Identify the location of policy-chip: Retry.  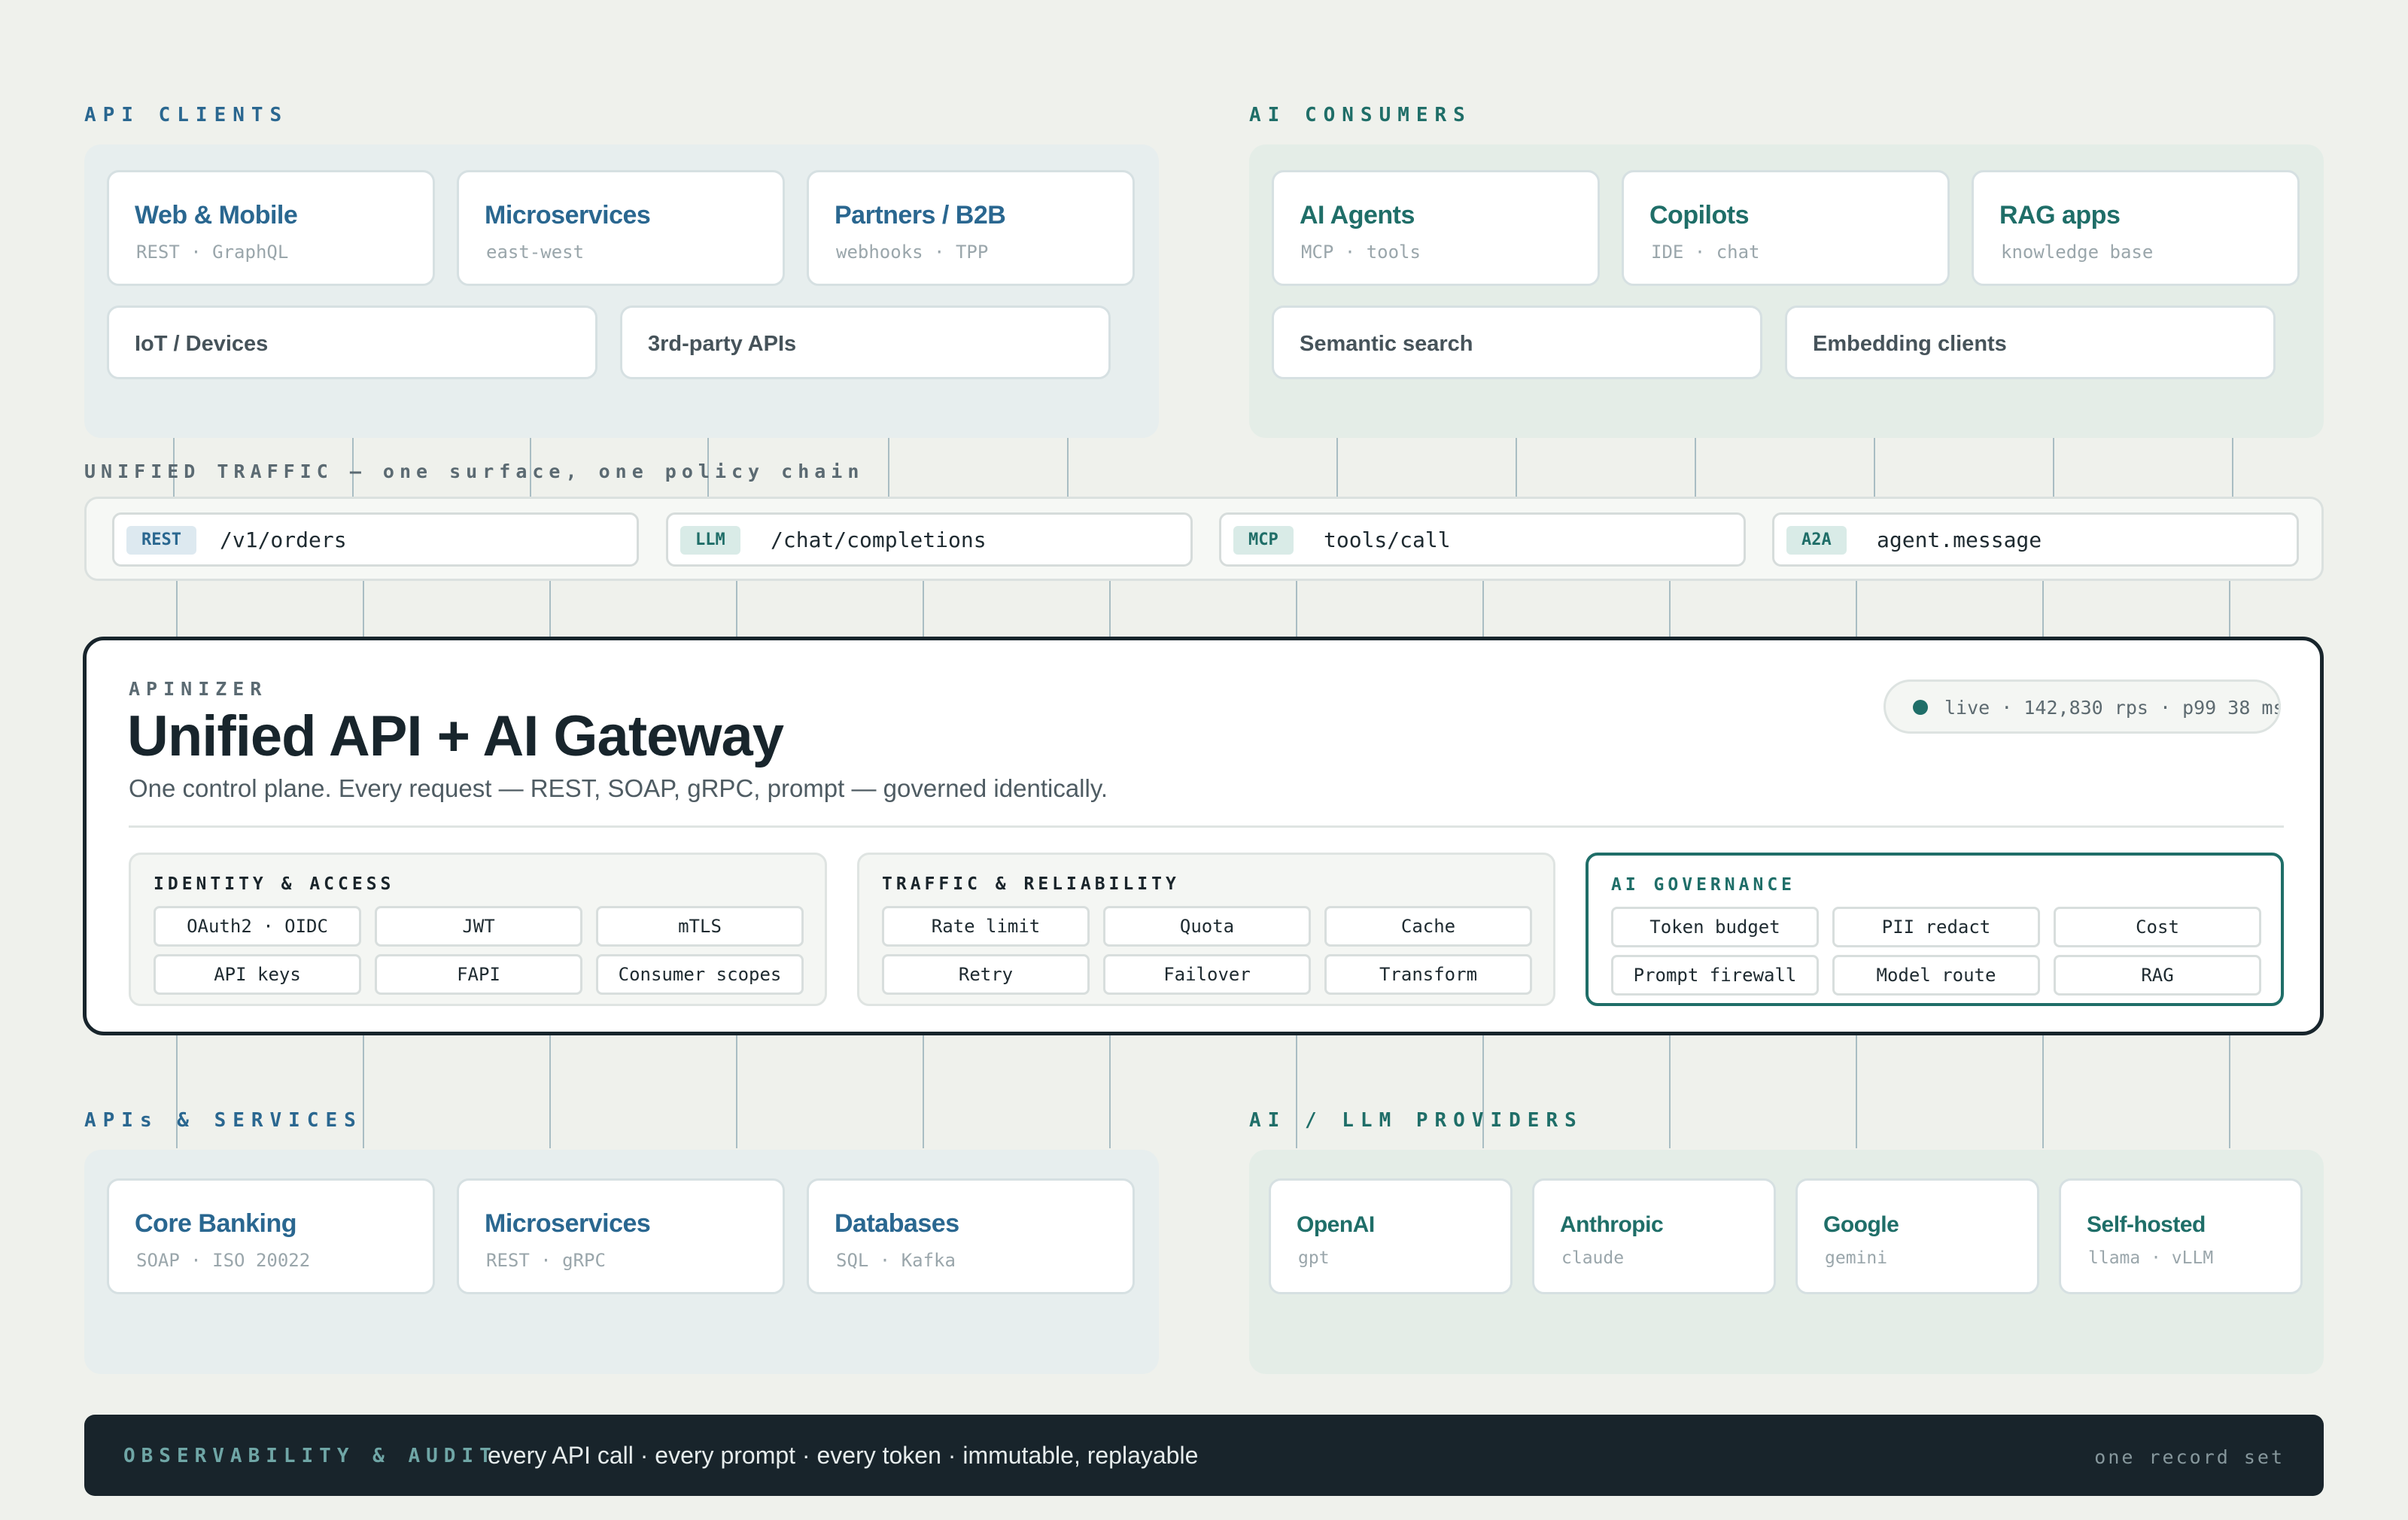
(986, 974).